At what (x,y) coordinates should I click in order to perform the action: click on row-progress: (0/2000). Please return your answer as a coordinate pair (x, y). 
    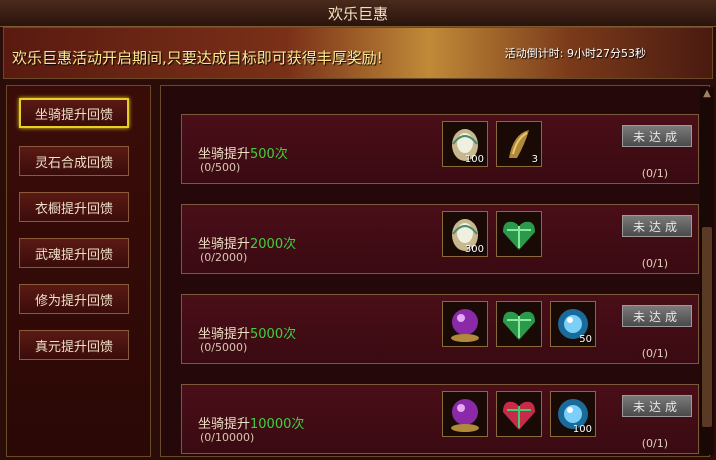
    Looking at the image, I should click on (224, 257).